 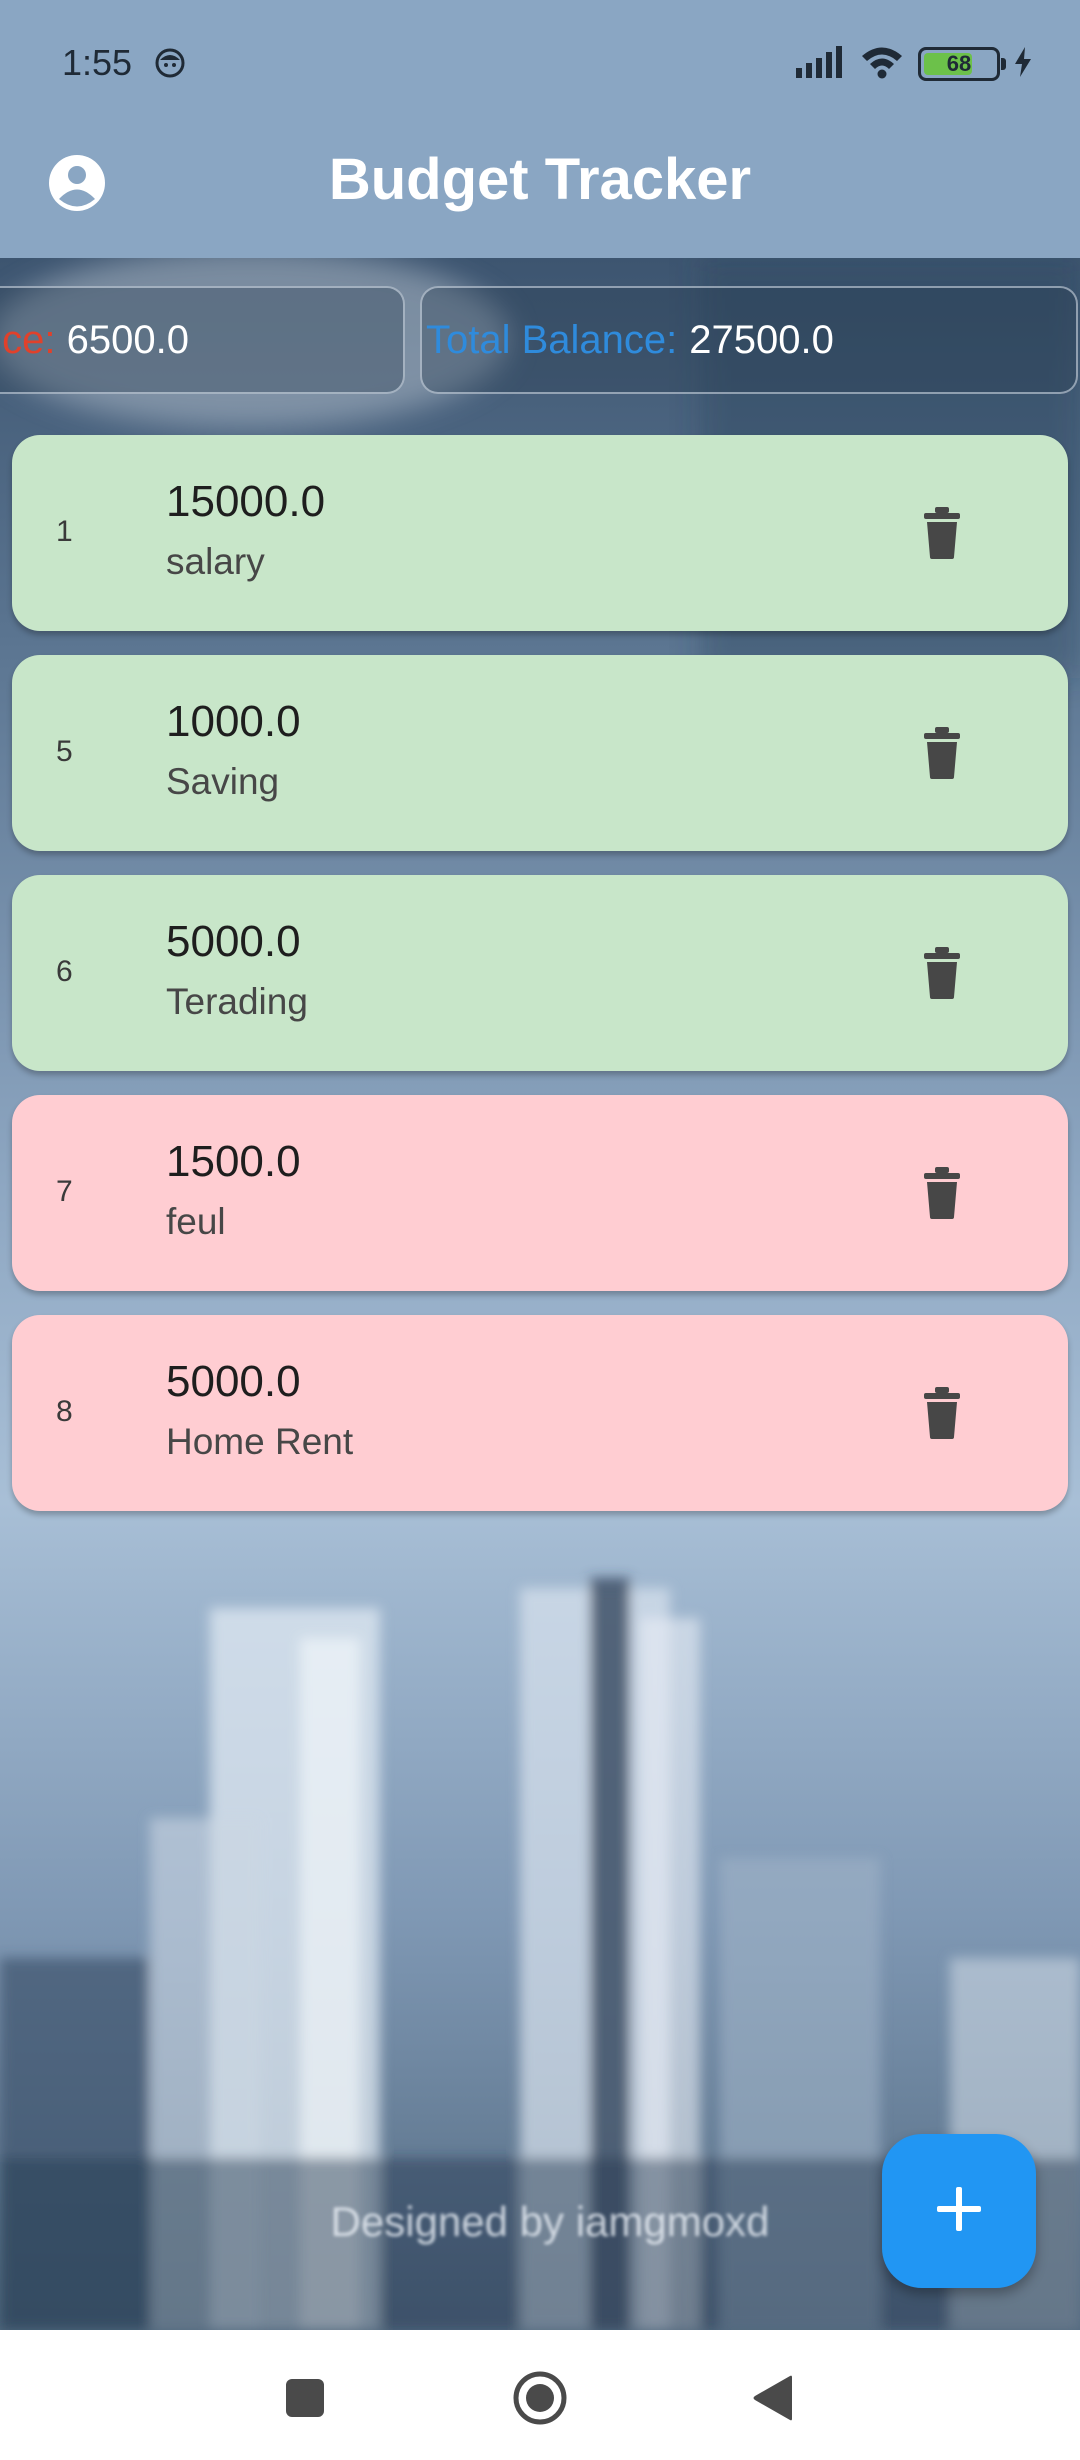 I want to click on status-icons: 68, so click(x=914, y=64).